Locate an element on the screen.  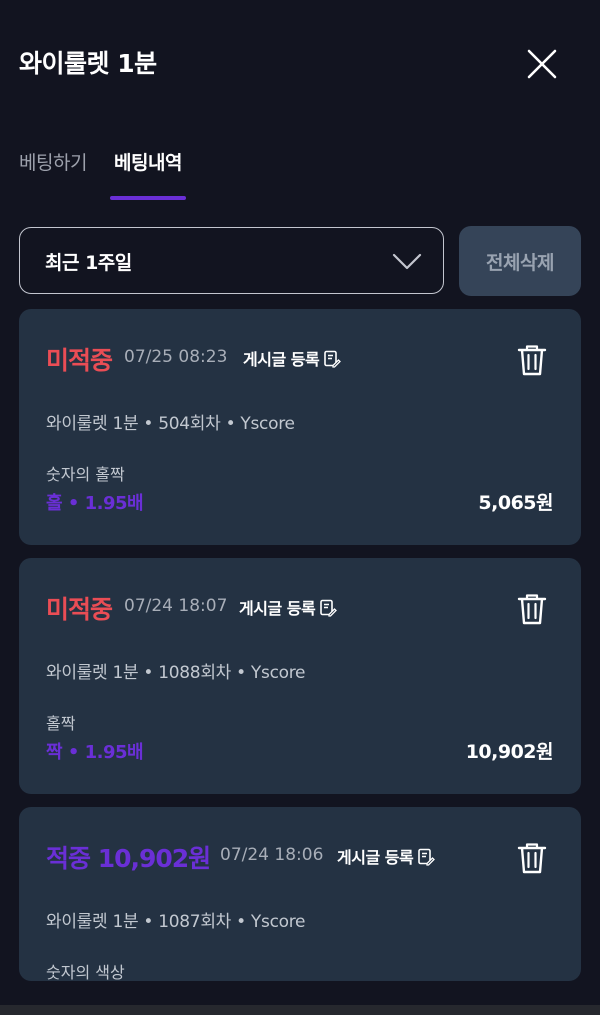
game-info: 와이룰렛 1분 • 1088회차 • Yscore is located at coordinates (176, 673).